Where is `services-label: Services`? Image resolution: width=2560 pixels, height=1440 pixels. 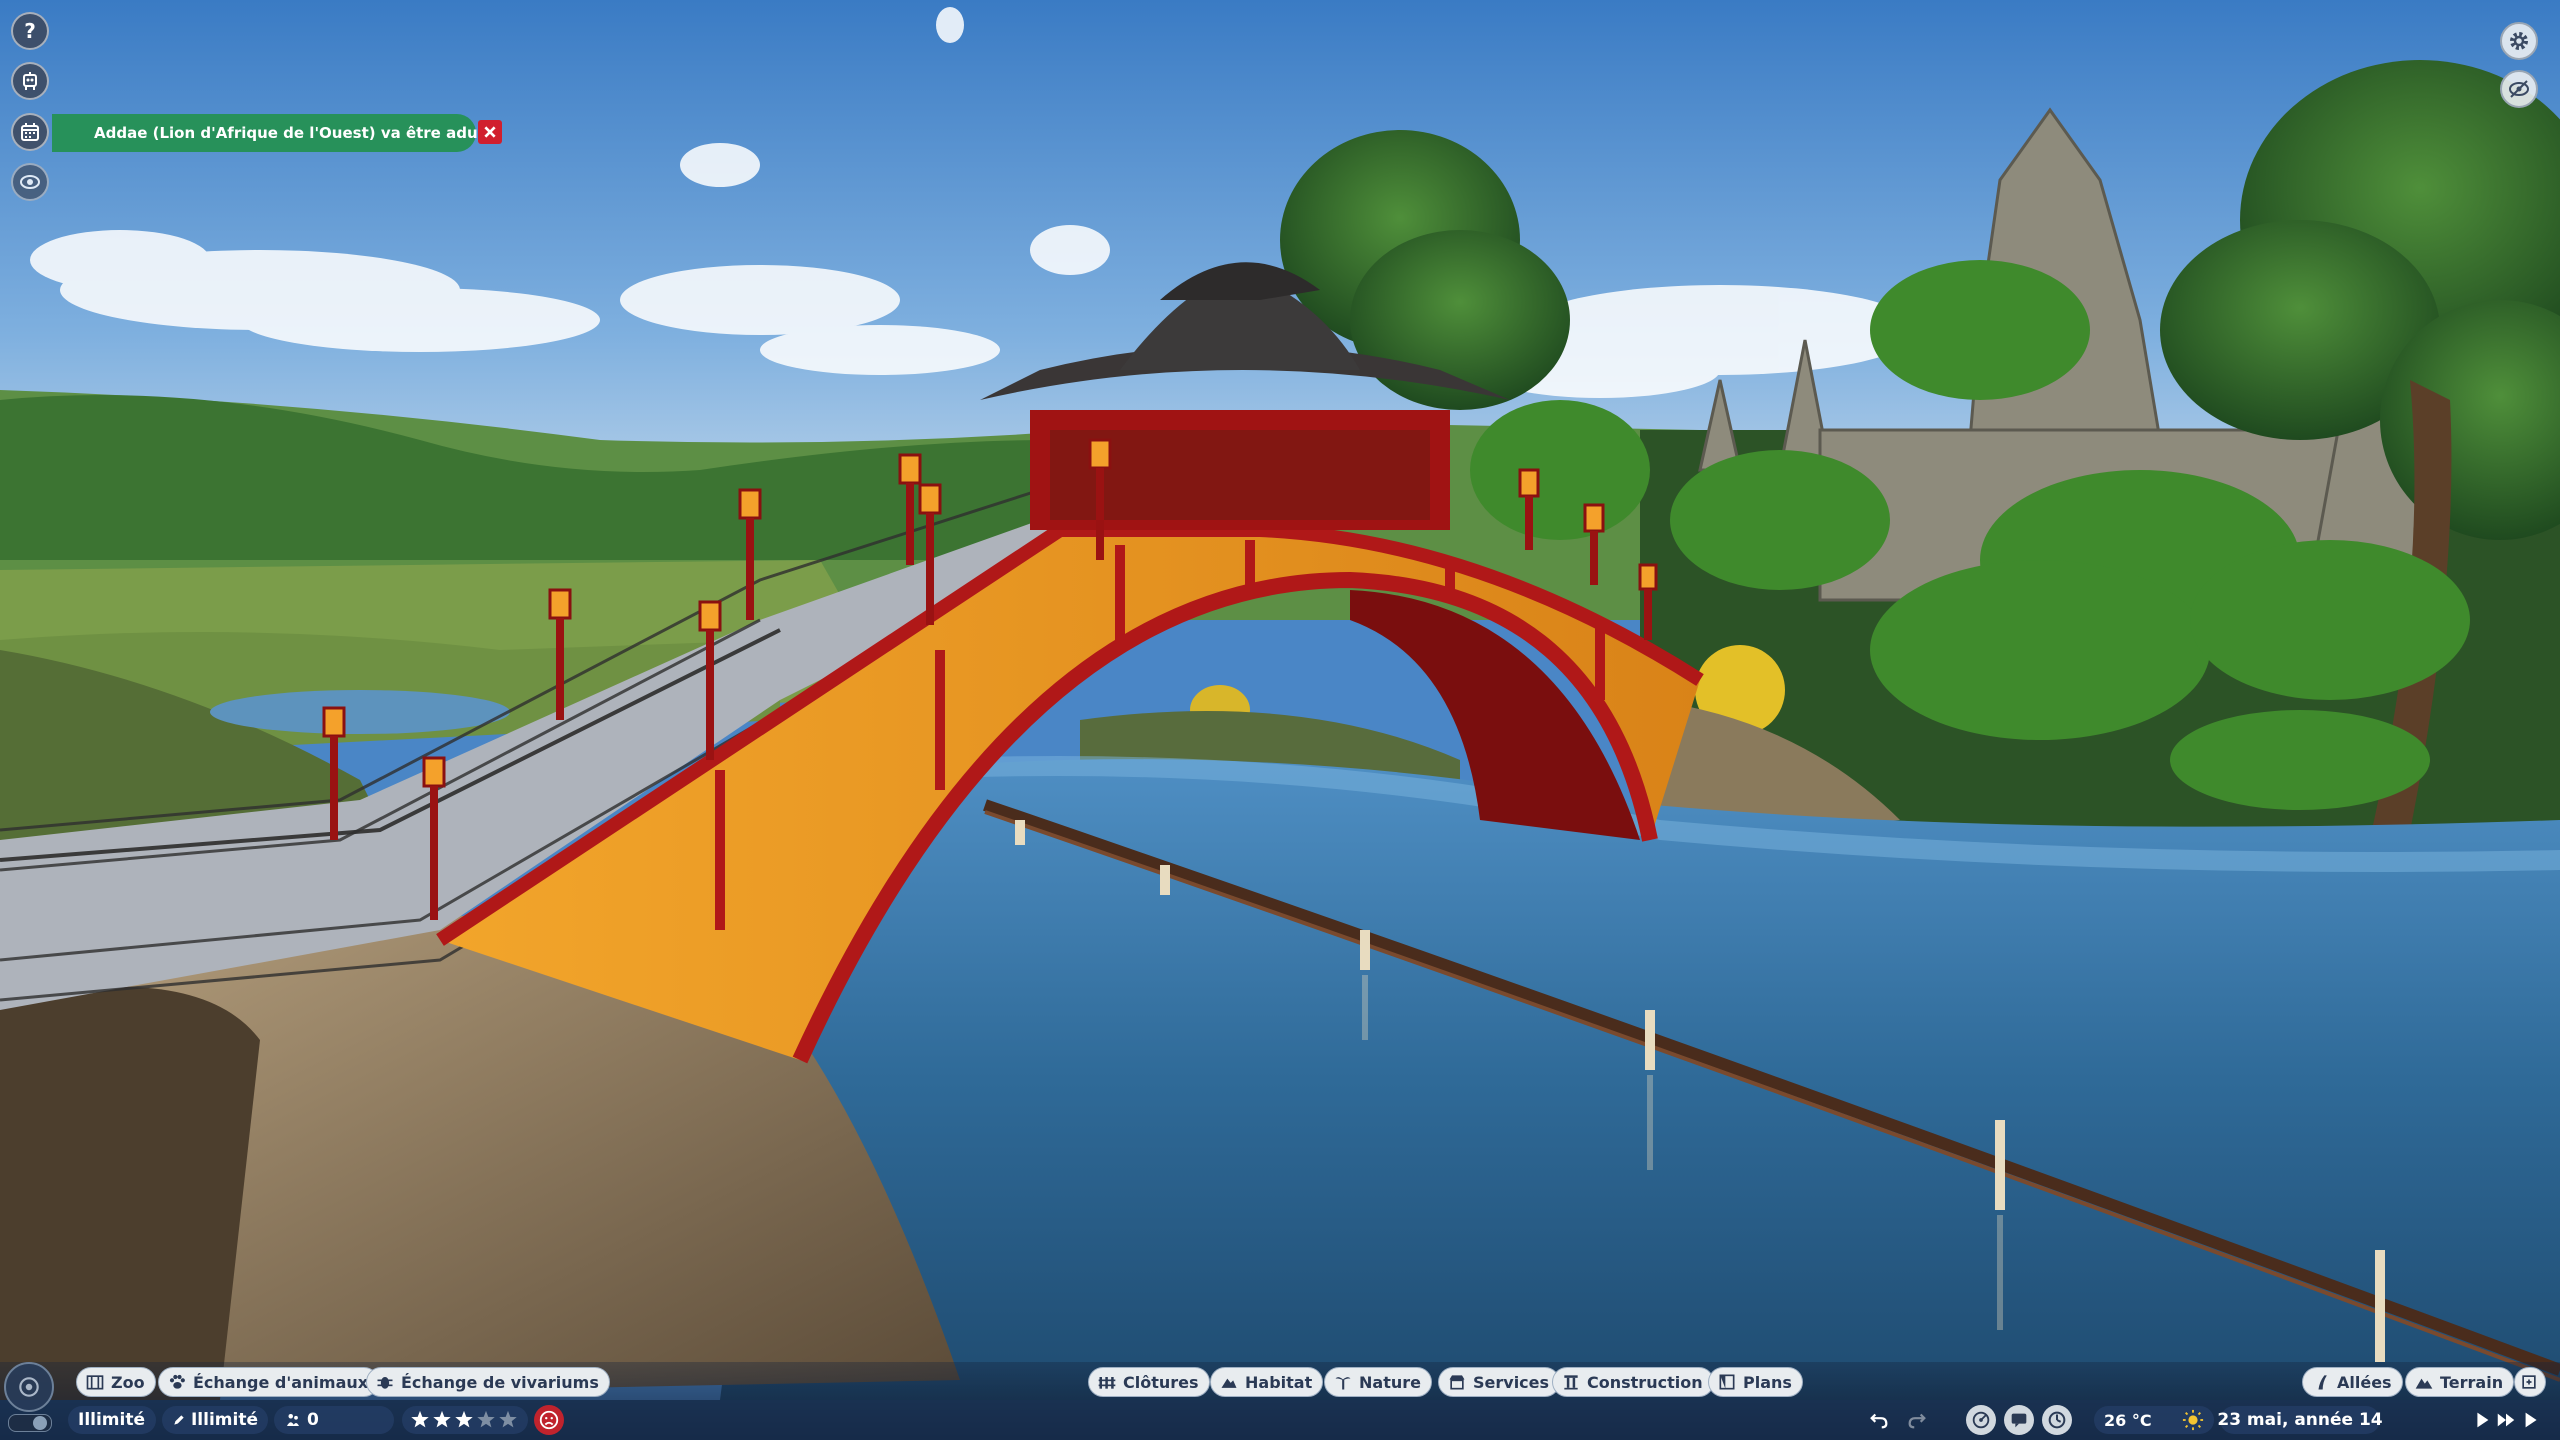 services-label: Services is located at coordinates (1511, 1382).